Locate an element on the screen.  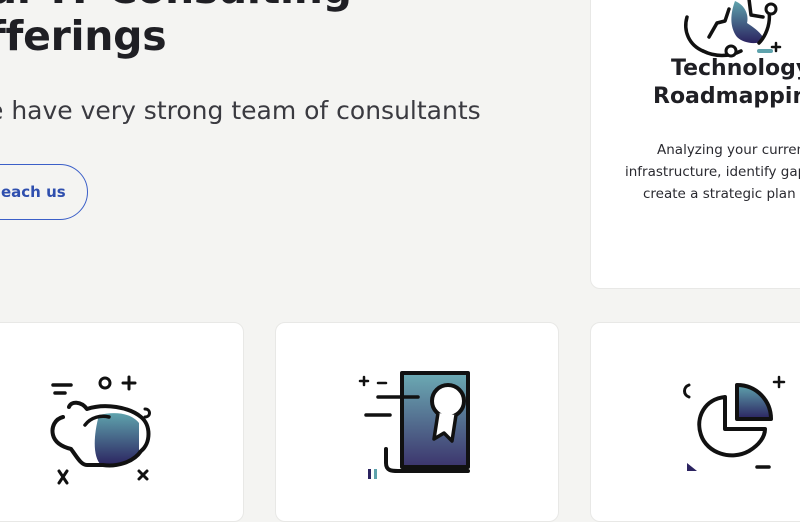
reach-us-button: each us is located at coordinates (44, 192).